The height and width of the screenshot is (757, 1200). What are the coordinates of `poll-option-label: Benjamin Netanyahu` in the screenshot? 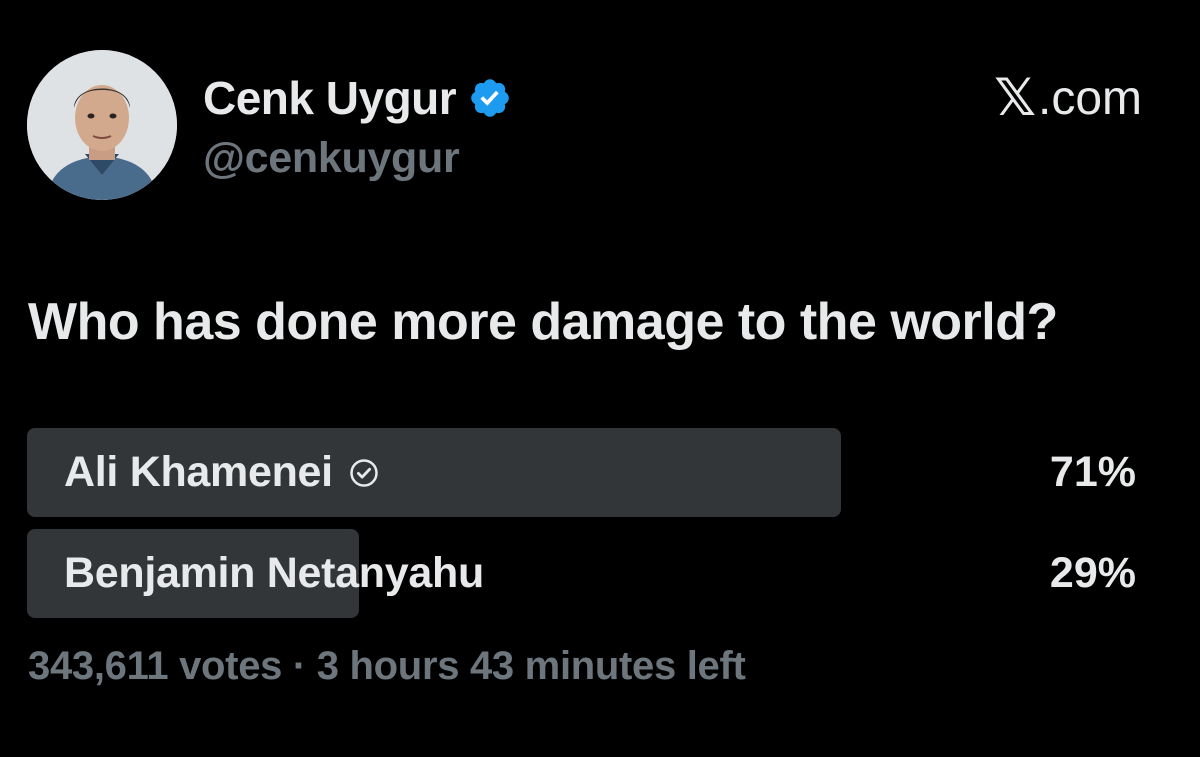 It's located at (274, 573).